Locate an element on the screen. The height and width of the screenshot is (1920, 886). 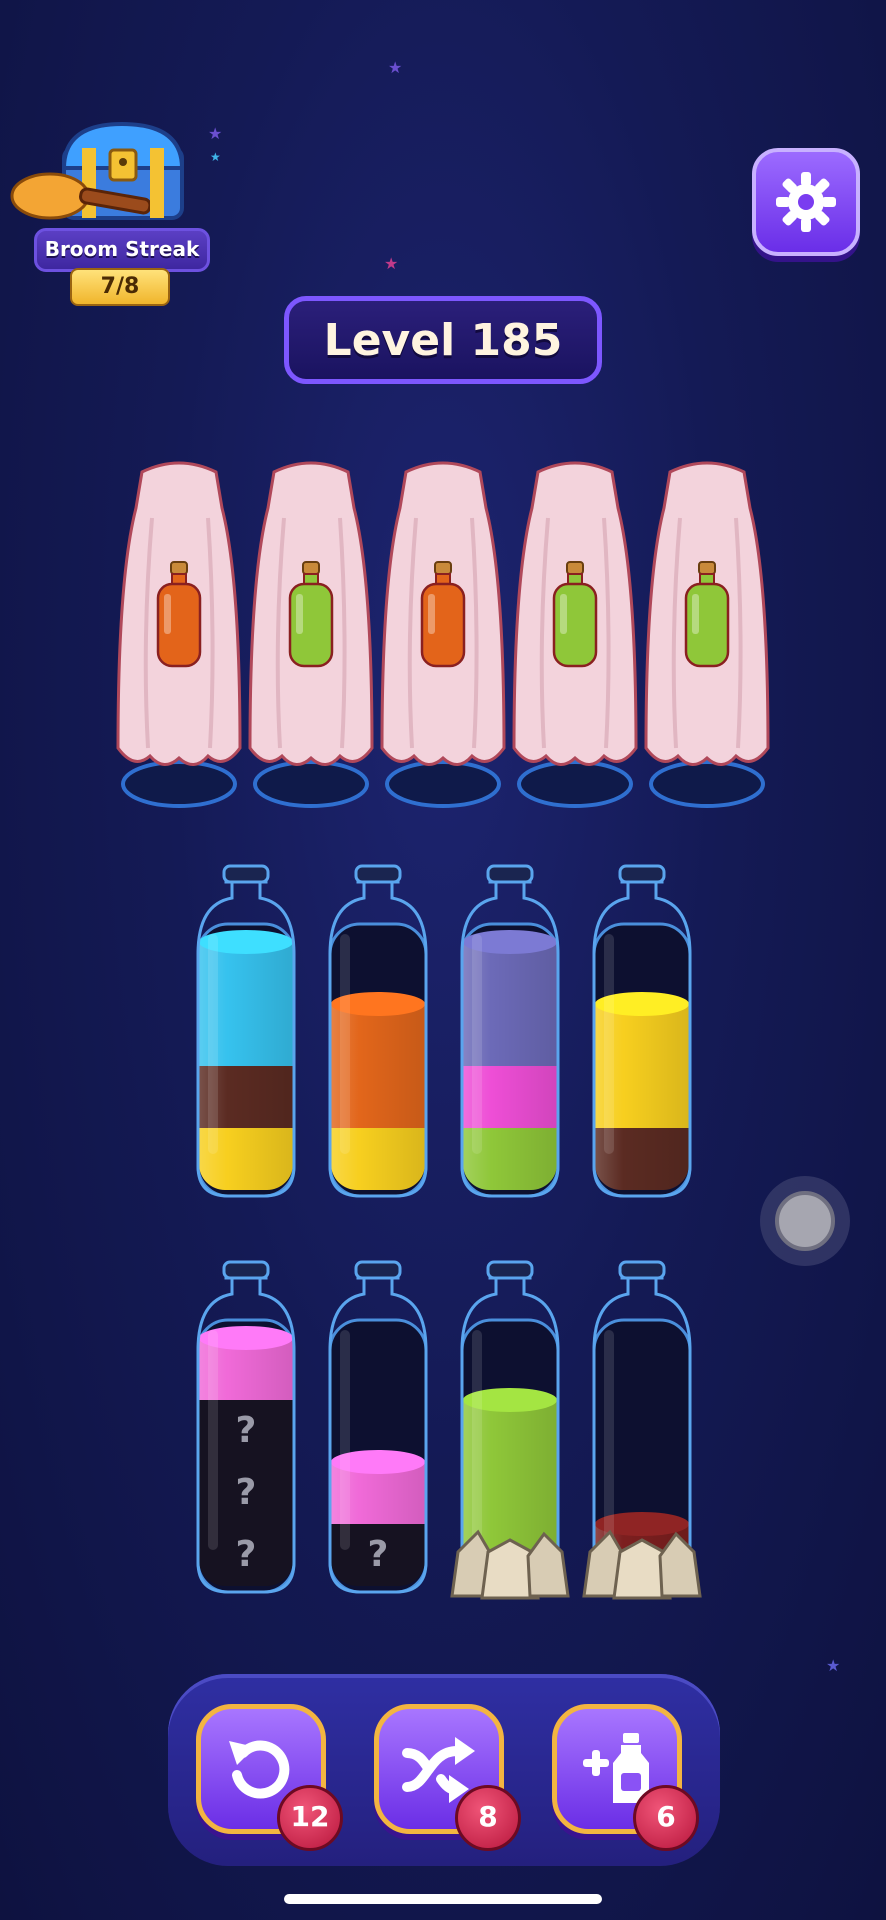
settings-button is located at coordinates (806, 202).